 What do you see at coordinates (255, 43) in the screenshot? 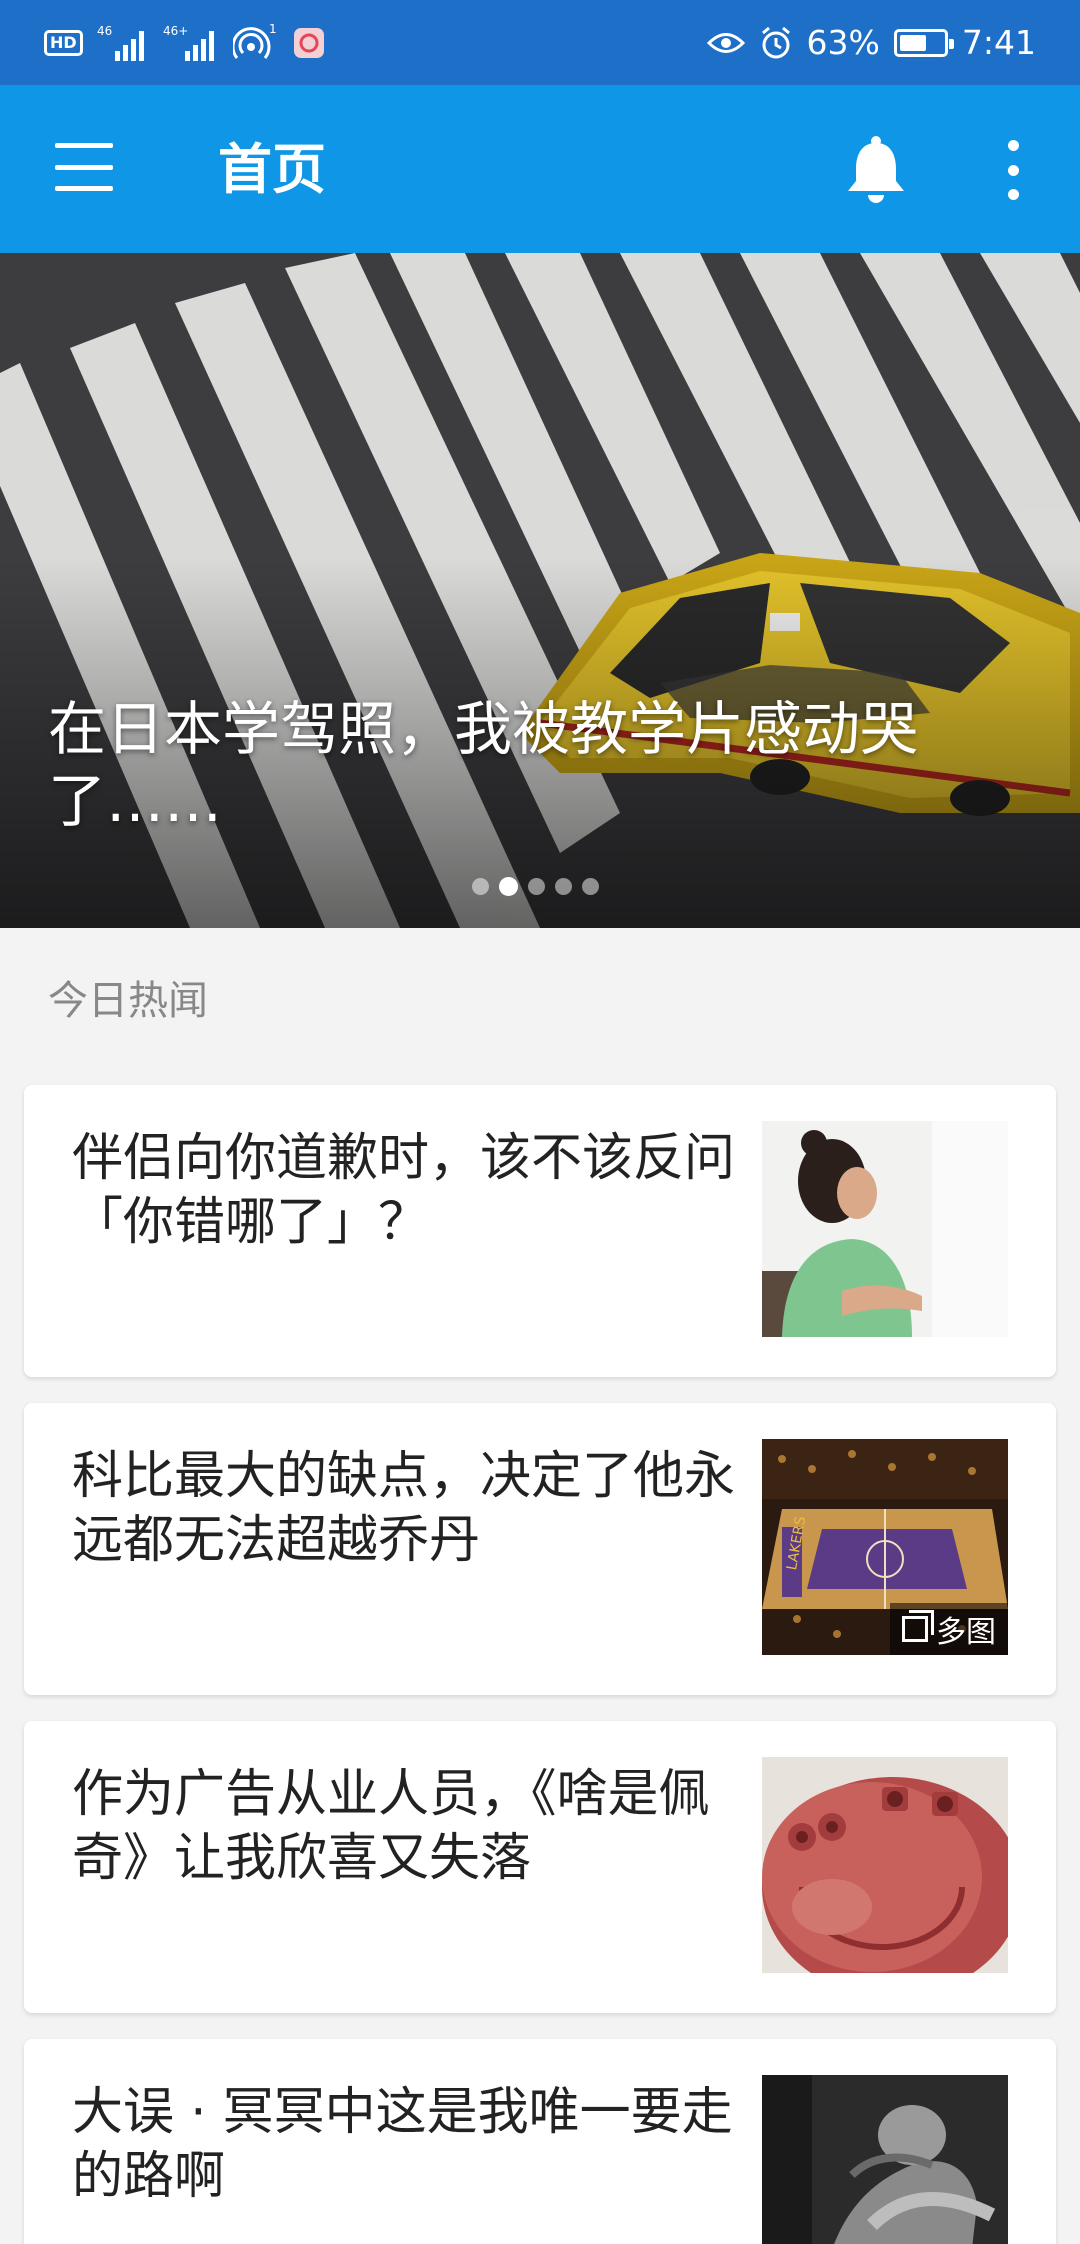
I see `hotspot-icon: 1` at bounding box center [255, 43].